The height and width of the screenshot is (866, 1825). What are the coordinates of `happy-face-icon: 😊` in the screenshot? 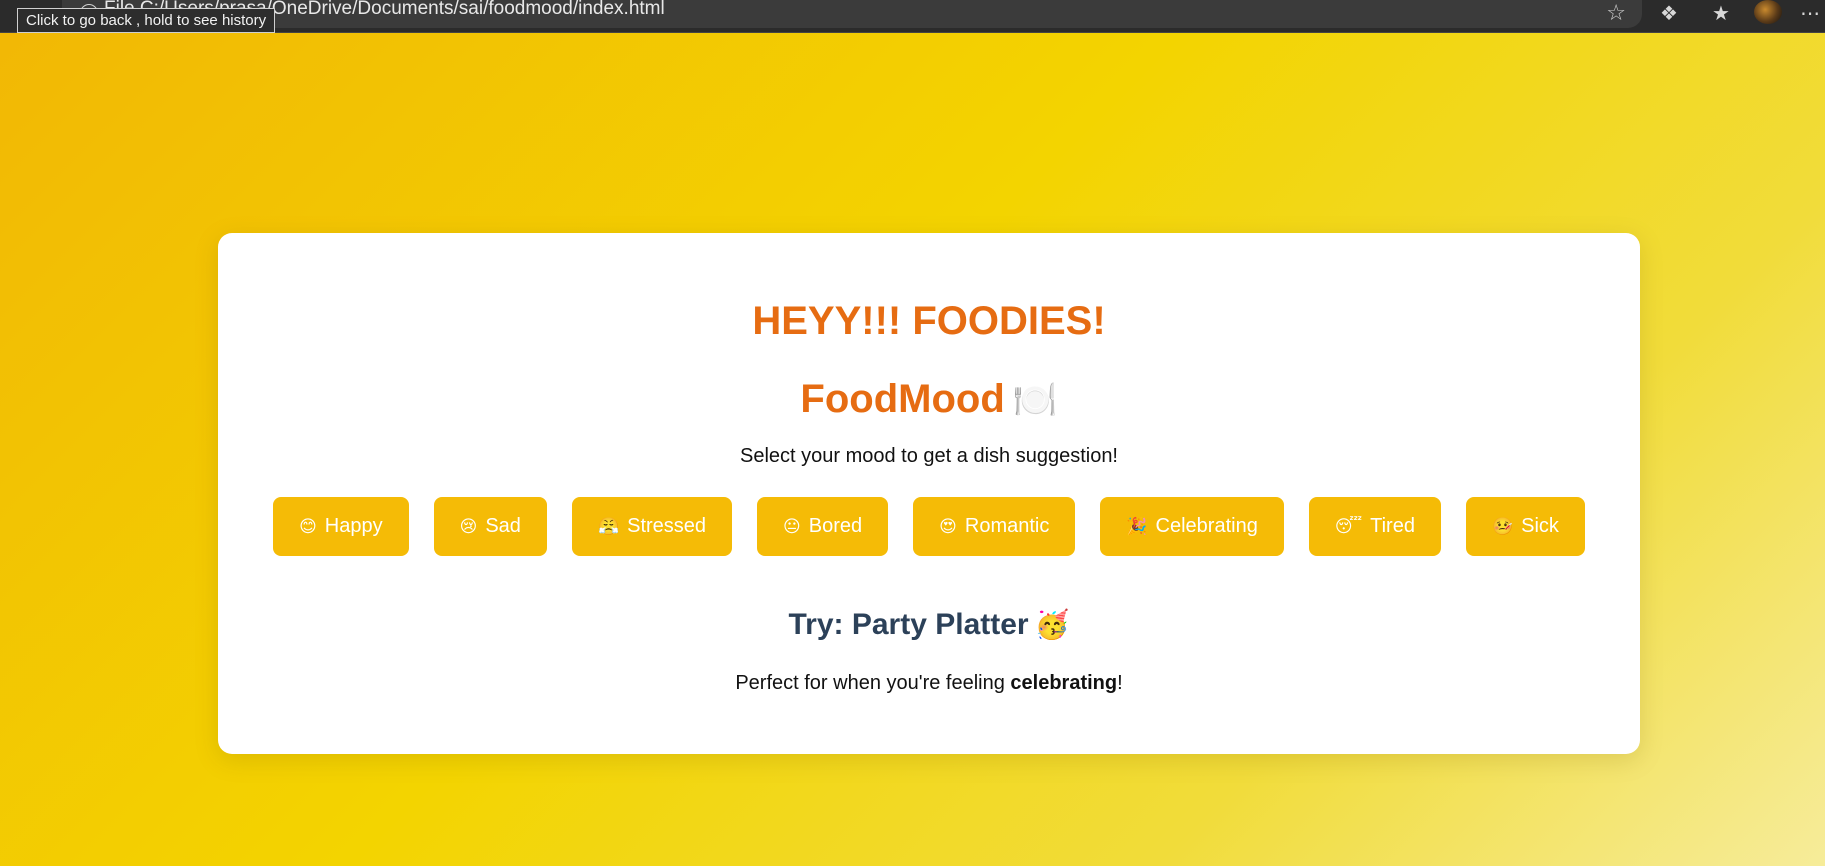 It's located at (308, 526).